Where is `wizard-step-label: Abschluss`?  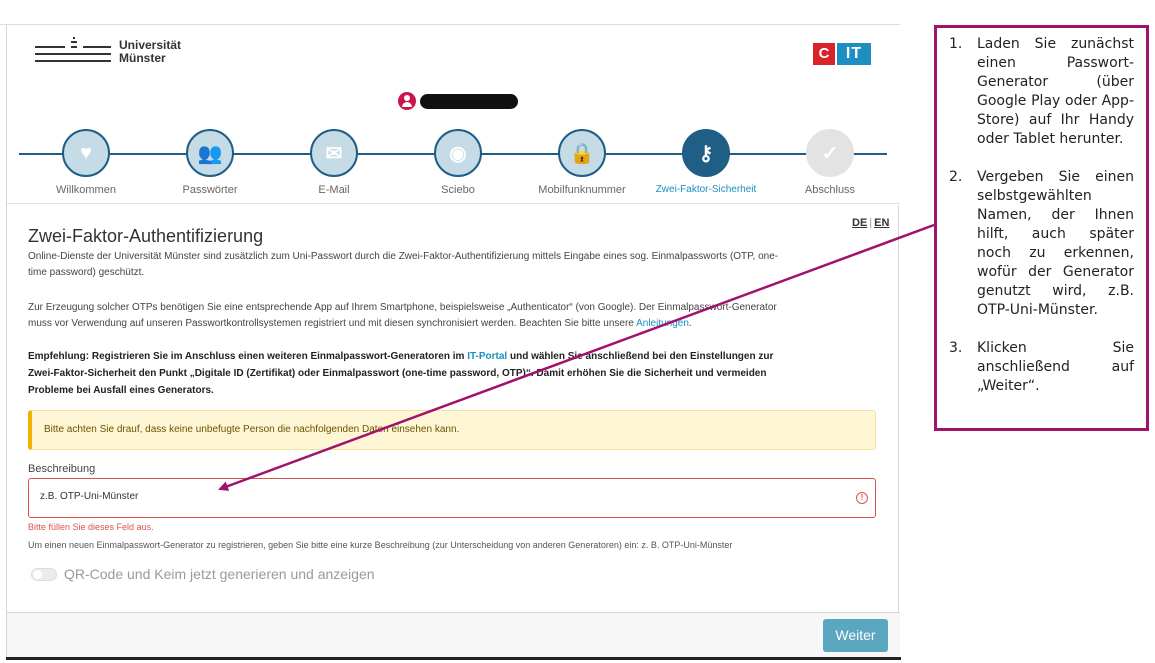 wizard-step-label: Abschluss is located at coordinates (830, 190).